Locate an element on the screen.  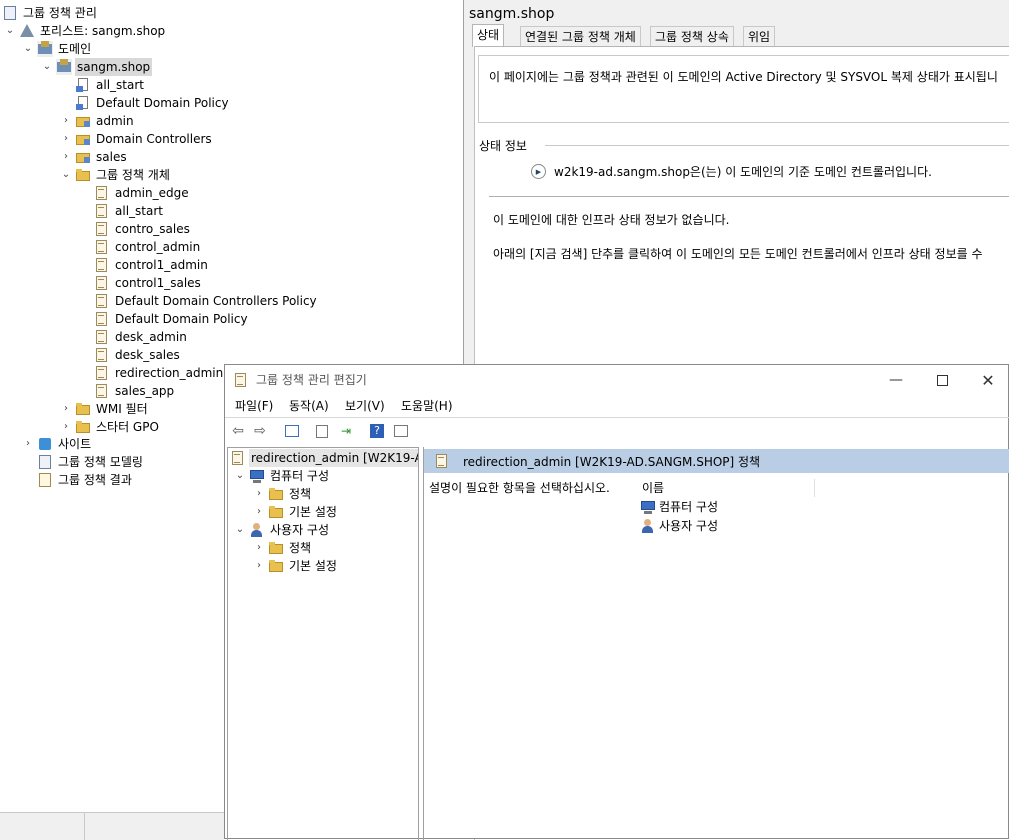
tab-gpo-inheritance: 그룹 정책 상속 is located at coordinates (692, 36).